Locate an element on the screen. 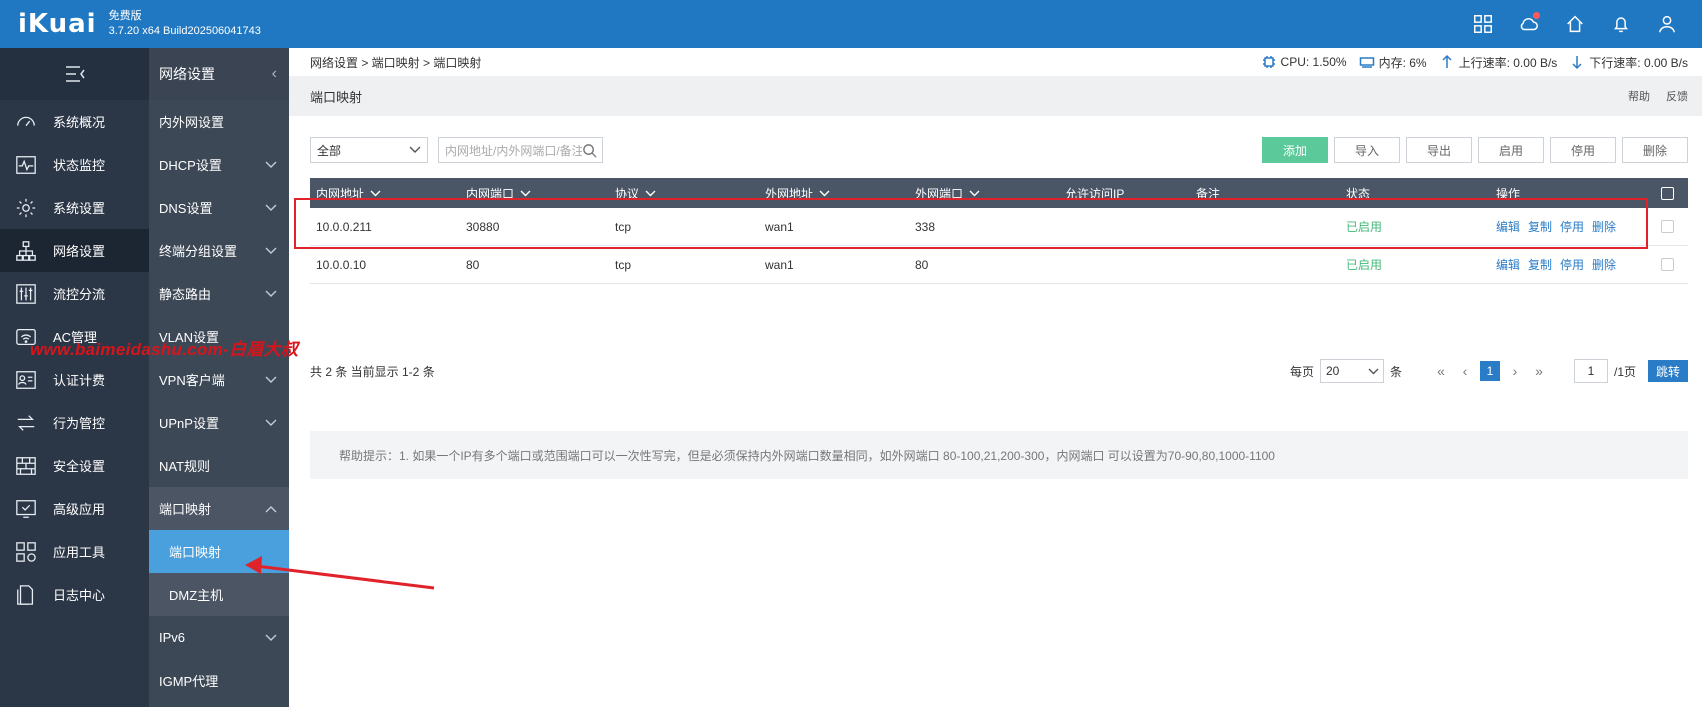 Image resolution: width=1702 pixels, height=707 pixels. nav-item-network-settings: 网络设置 is located at coordinates (74, 250).